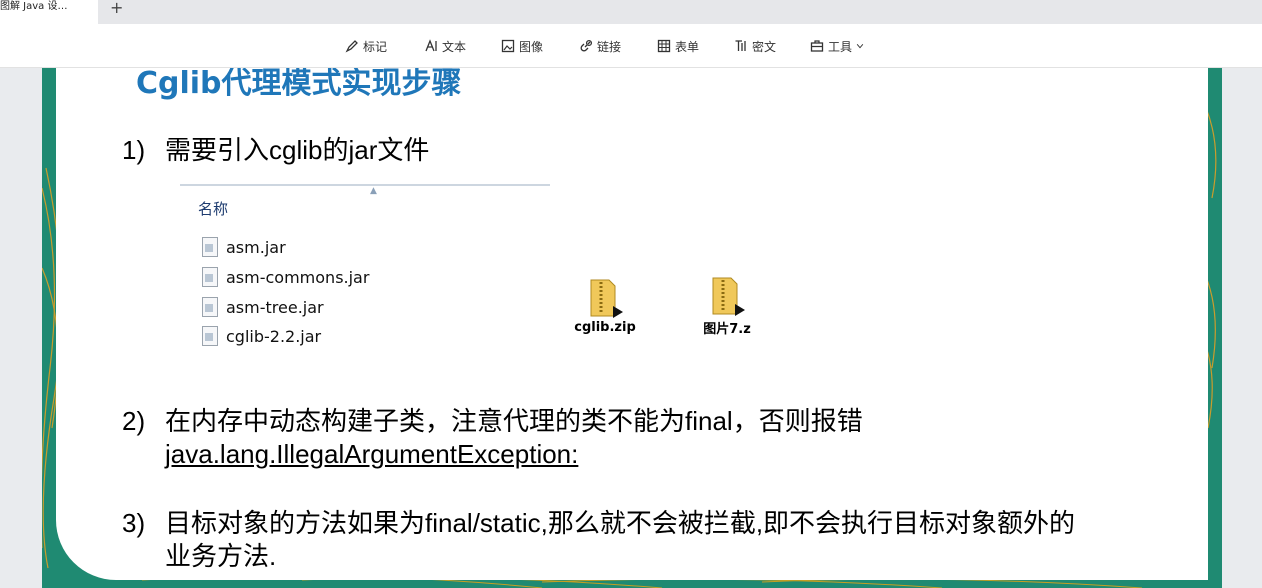 Image resolution: width=1262 pixels, height=588 pixels. Describe the element at coordinates (454, 46) in the screenshot. I see `tool-text-label: 文本` at that location.